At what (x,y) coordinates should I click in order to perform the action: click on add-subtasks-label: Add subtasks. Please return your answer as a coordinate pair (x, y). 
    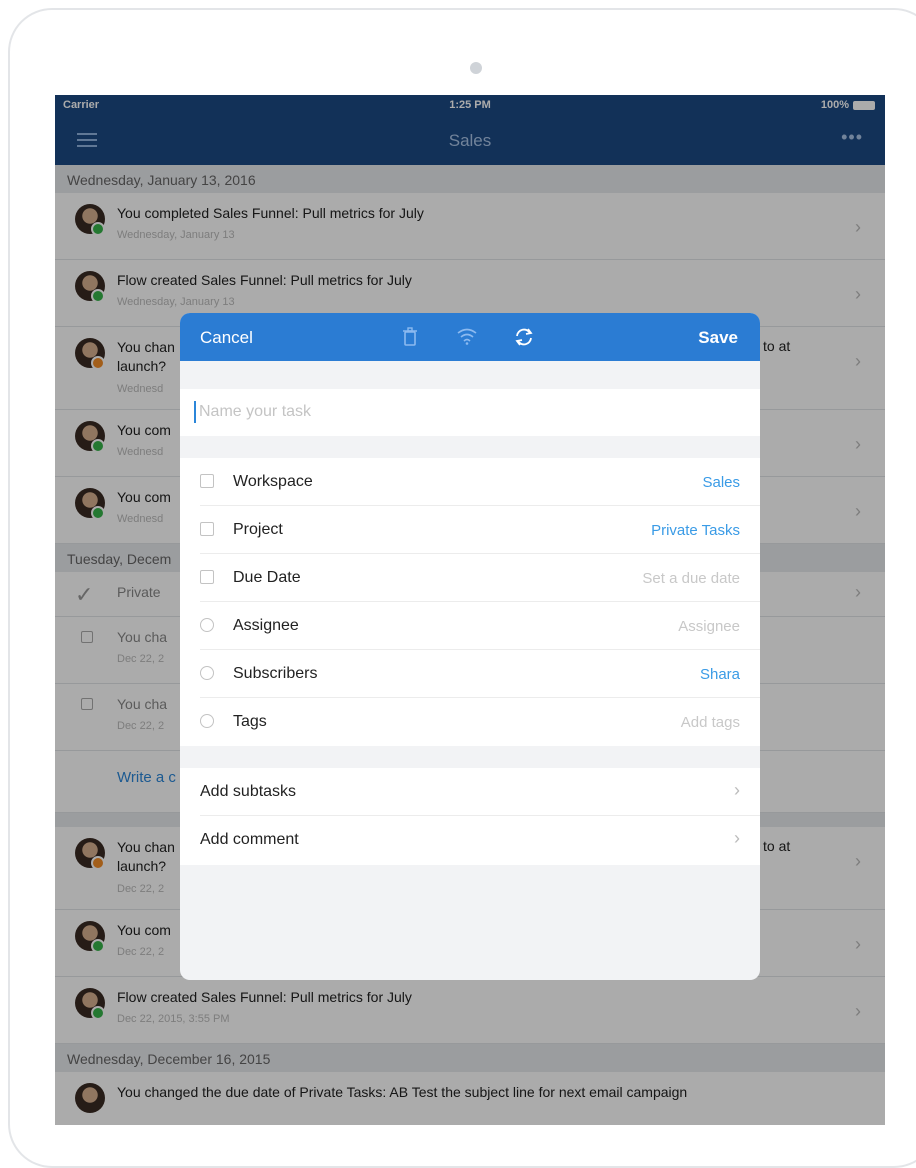
    Looking at the image, I should click on (248, 791).